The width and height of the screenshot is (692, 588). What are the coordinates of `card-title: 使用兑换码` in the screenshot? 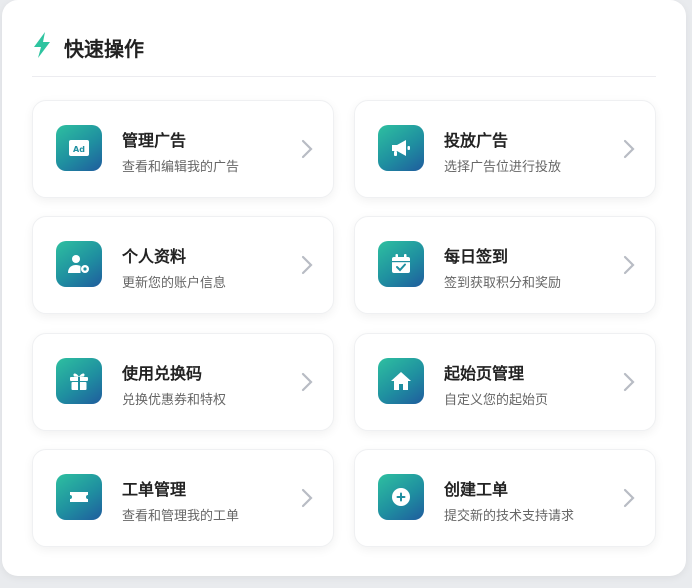 It's located at (162, 373).